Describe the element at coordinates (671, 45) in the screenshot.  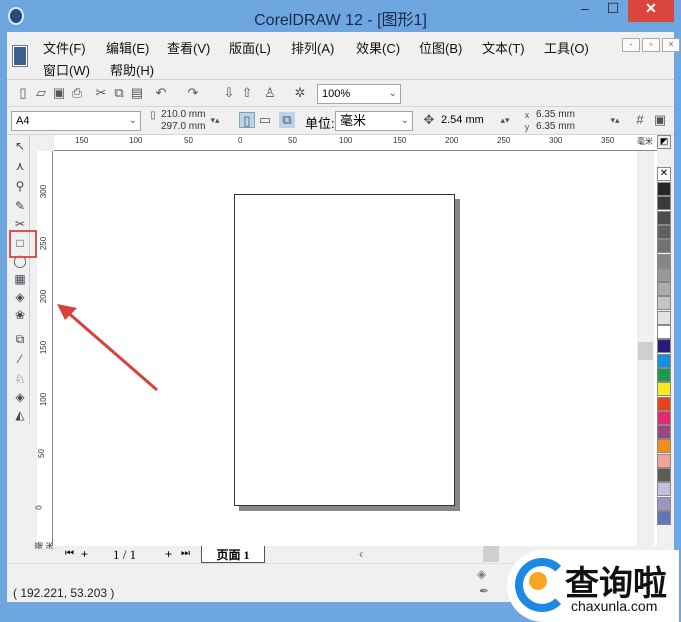
I see `mdi-close-button: ×` at that location.